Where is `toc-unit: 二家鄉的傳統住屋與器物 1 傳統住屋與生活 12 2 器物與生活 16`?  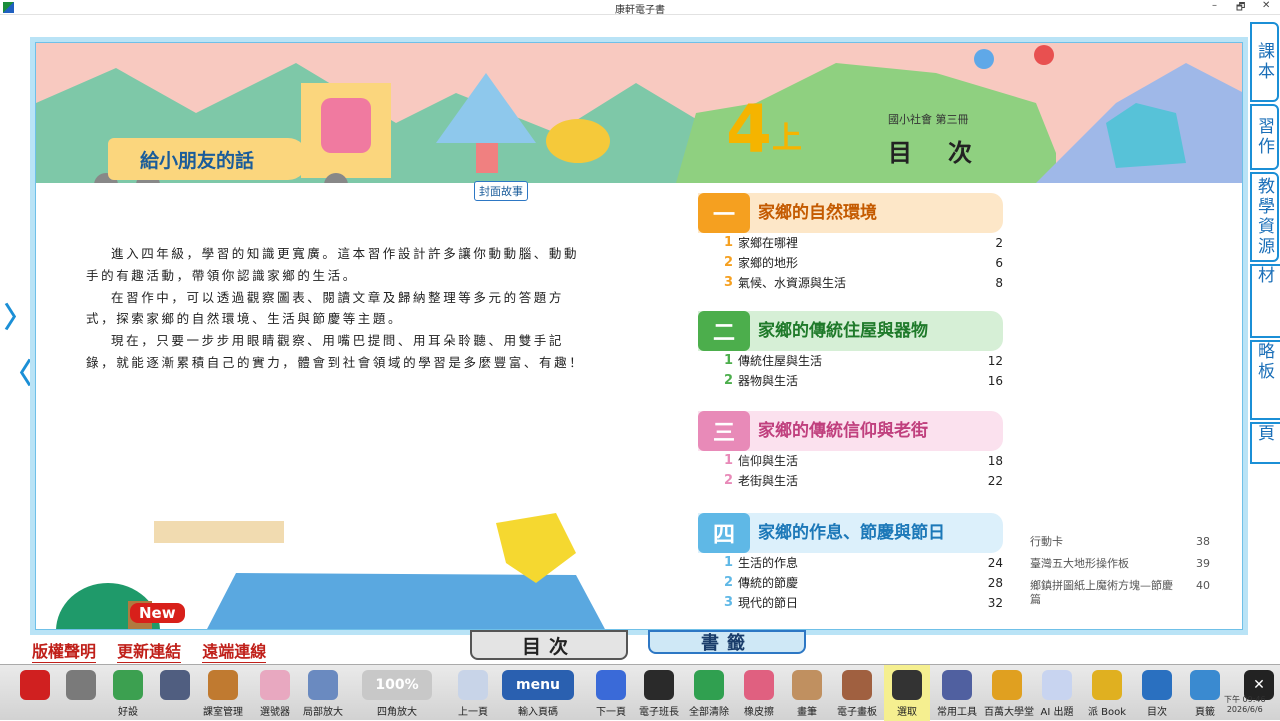
toc-unit: 二家鄉的傳統住屋與器物 1 傳統住屋與生活 12 2 器物與生活 16 is located at coordinates (850, 351).